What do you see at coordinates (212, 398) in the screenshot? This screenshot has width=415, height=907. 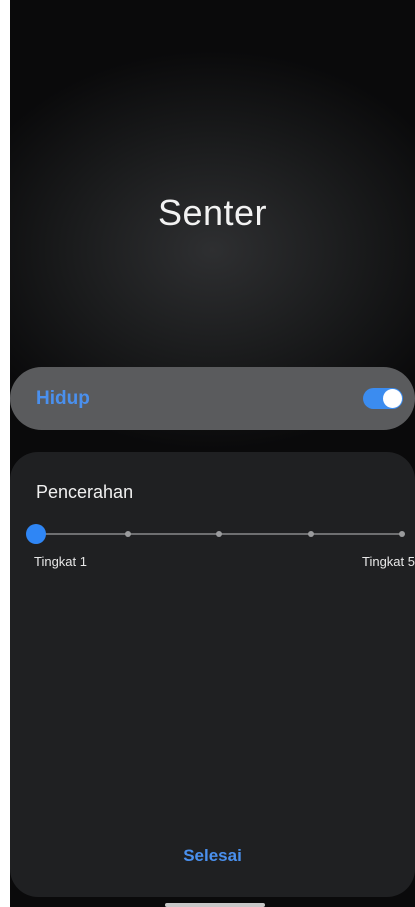 I see `flashlight-toggle-row: Hidup` at bounding box center [212, 398].